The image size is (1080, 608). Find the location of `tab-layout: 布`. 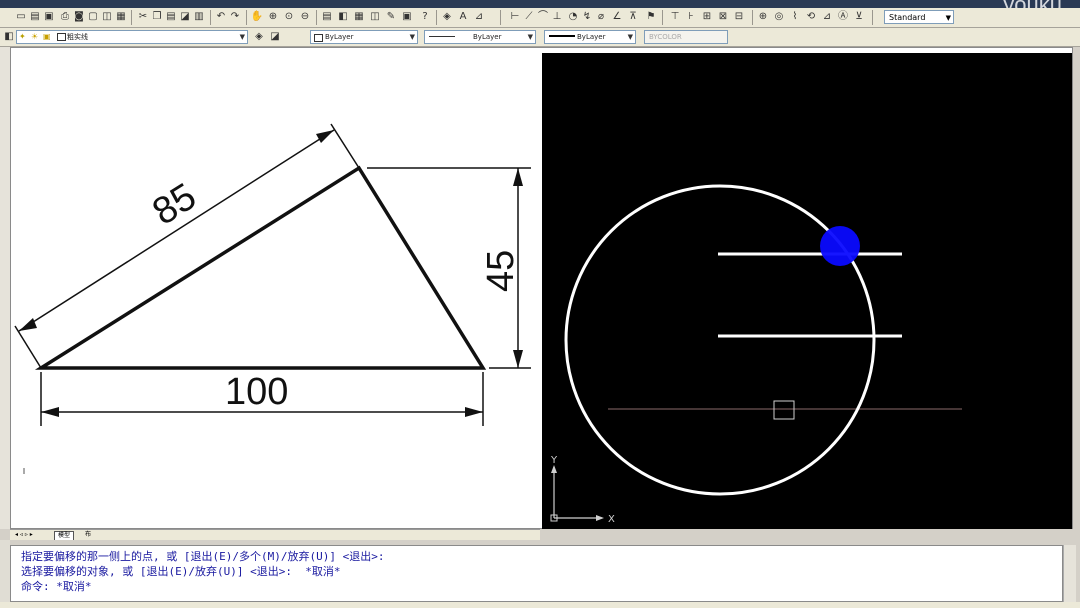

tab-layout: 布 is located at coordinates (88, 535).